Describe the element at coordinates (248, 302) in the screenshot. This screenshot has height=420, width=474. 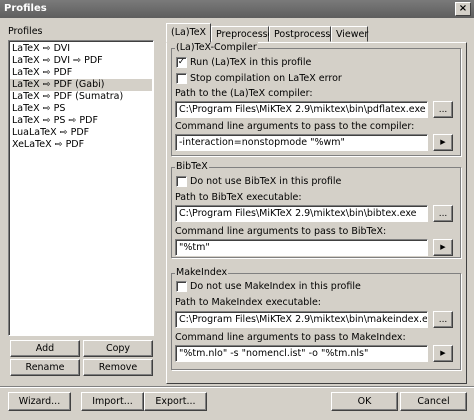
I see `makeindex-path-label: Path to MakeIndex executable:` at that location.